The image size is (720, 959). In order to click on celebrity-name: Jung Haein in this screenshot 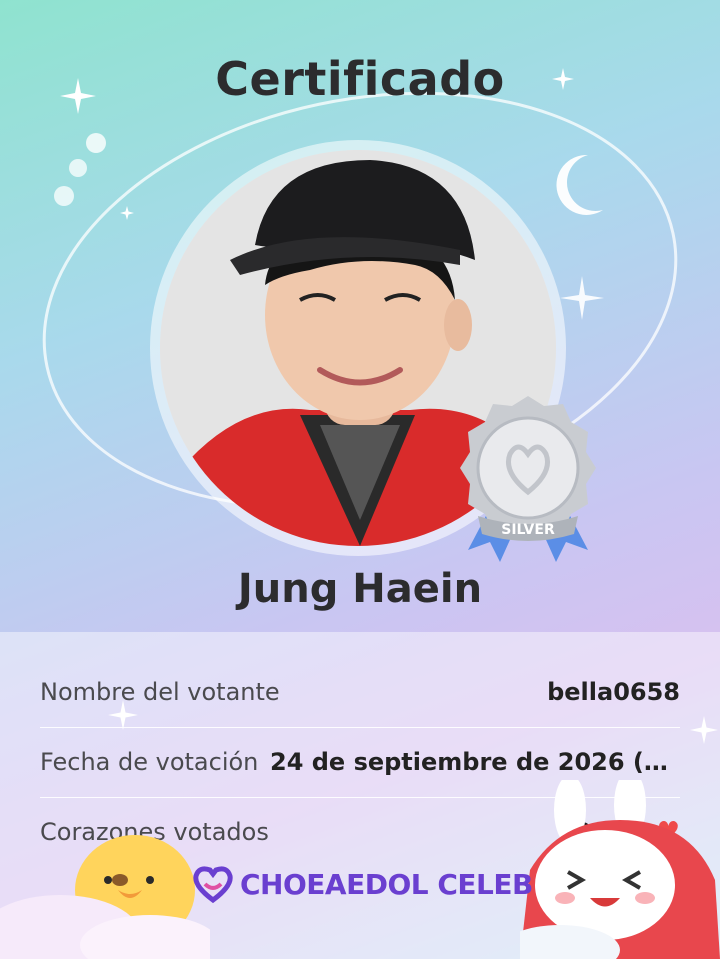, I will do `click(360, 589)`.